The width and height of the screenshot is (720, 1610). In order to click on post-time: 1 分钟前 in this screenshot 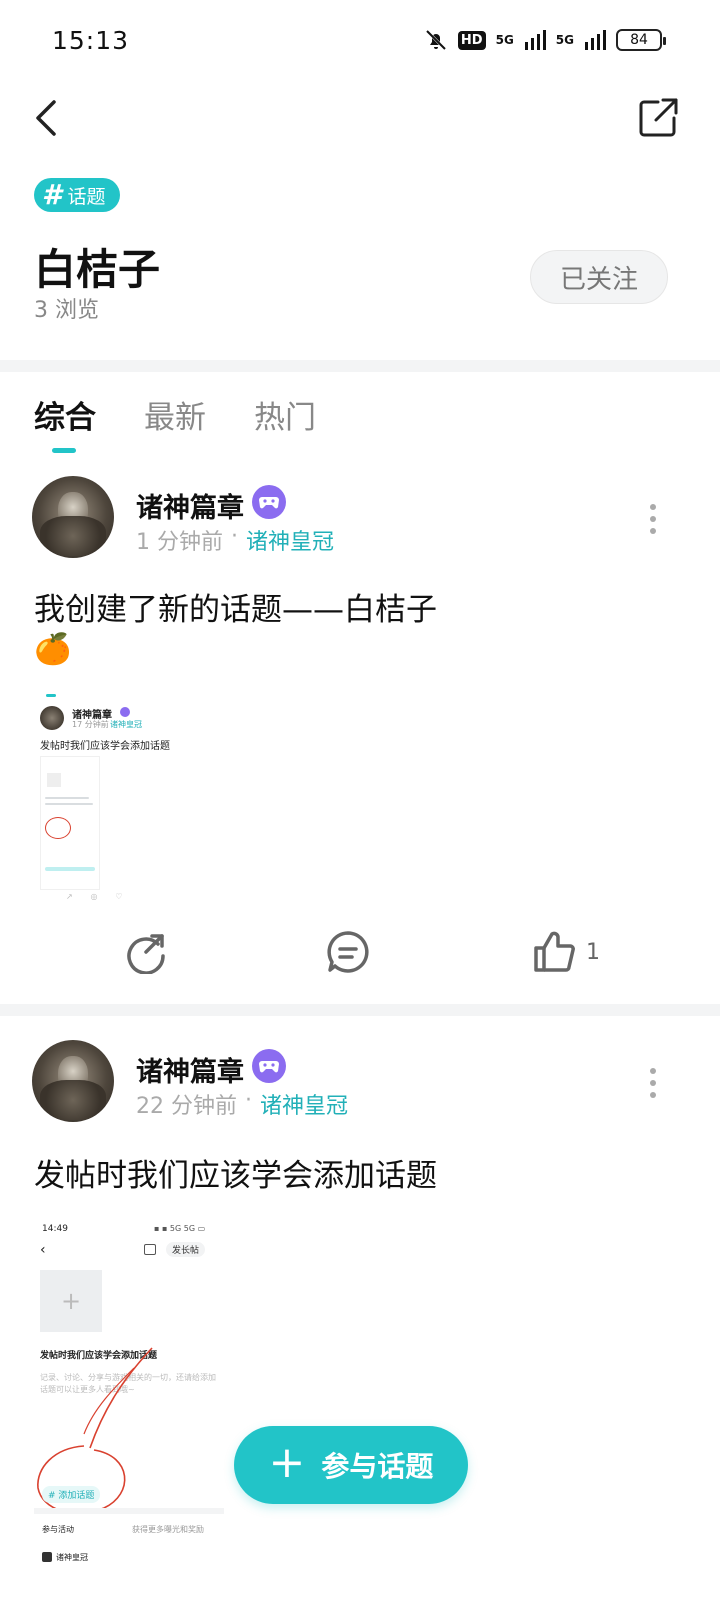, I will do `click(179, 542)`.